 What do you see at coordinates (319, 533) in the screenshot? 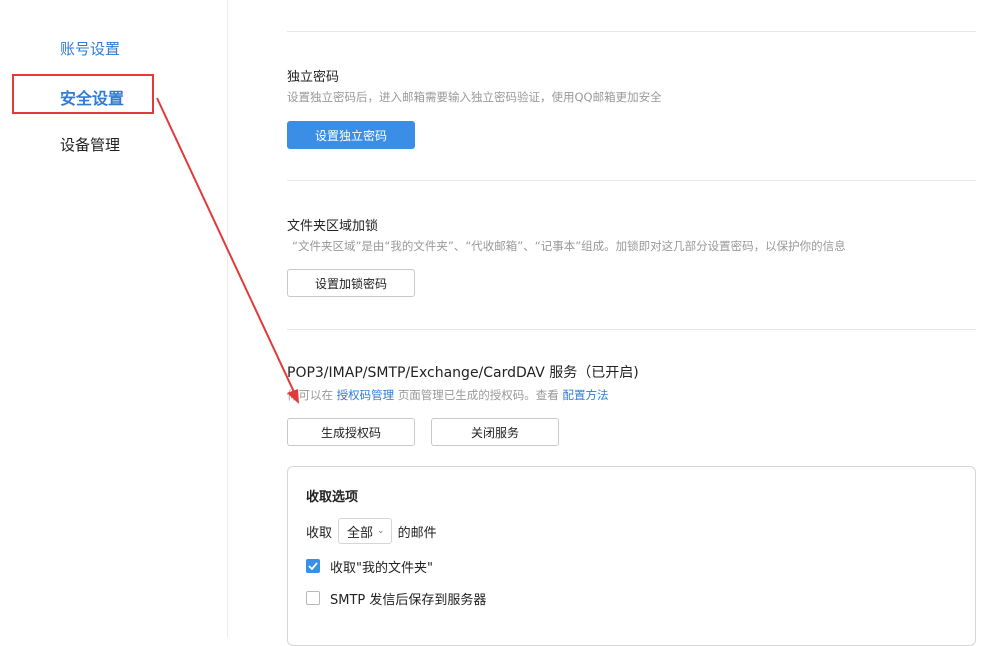
I see `receive-label: 收取` at bounding box center [319, 533].